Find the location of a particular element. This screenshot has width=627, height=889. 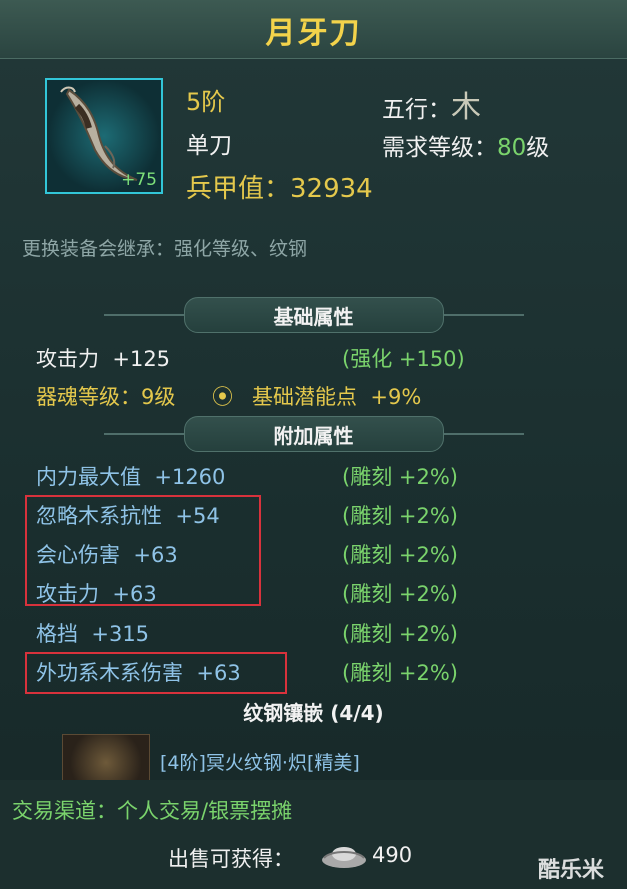

attack-row: 攻击力 +125 is located at coordinates (103, 358).